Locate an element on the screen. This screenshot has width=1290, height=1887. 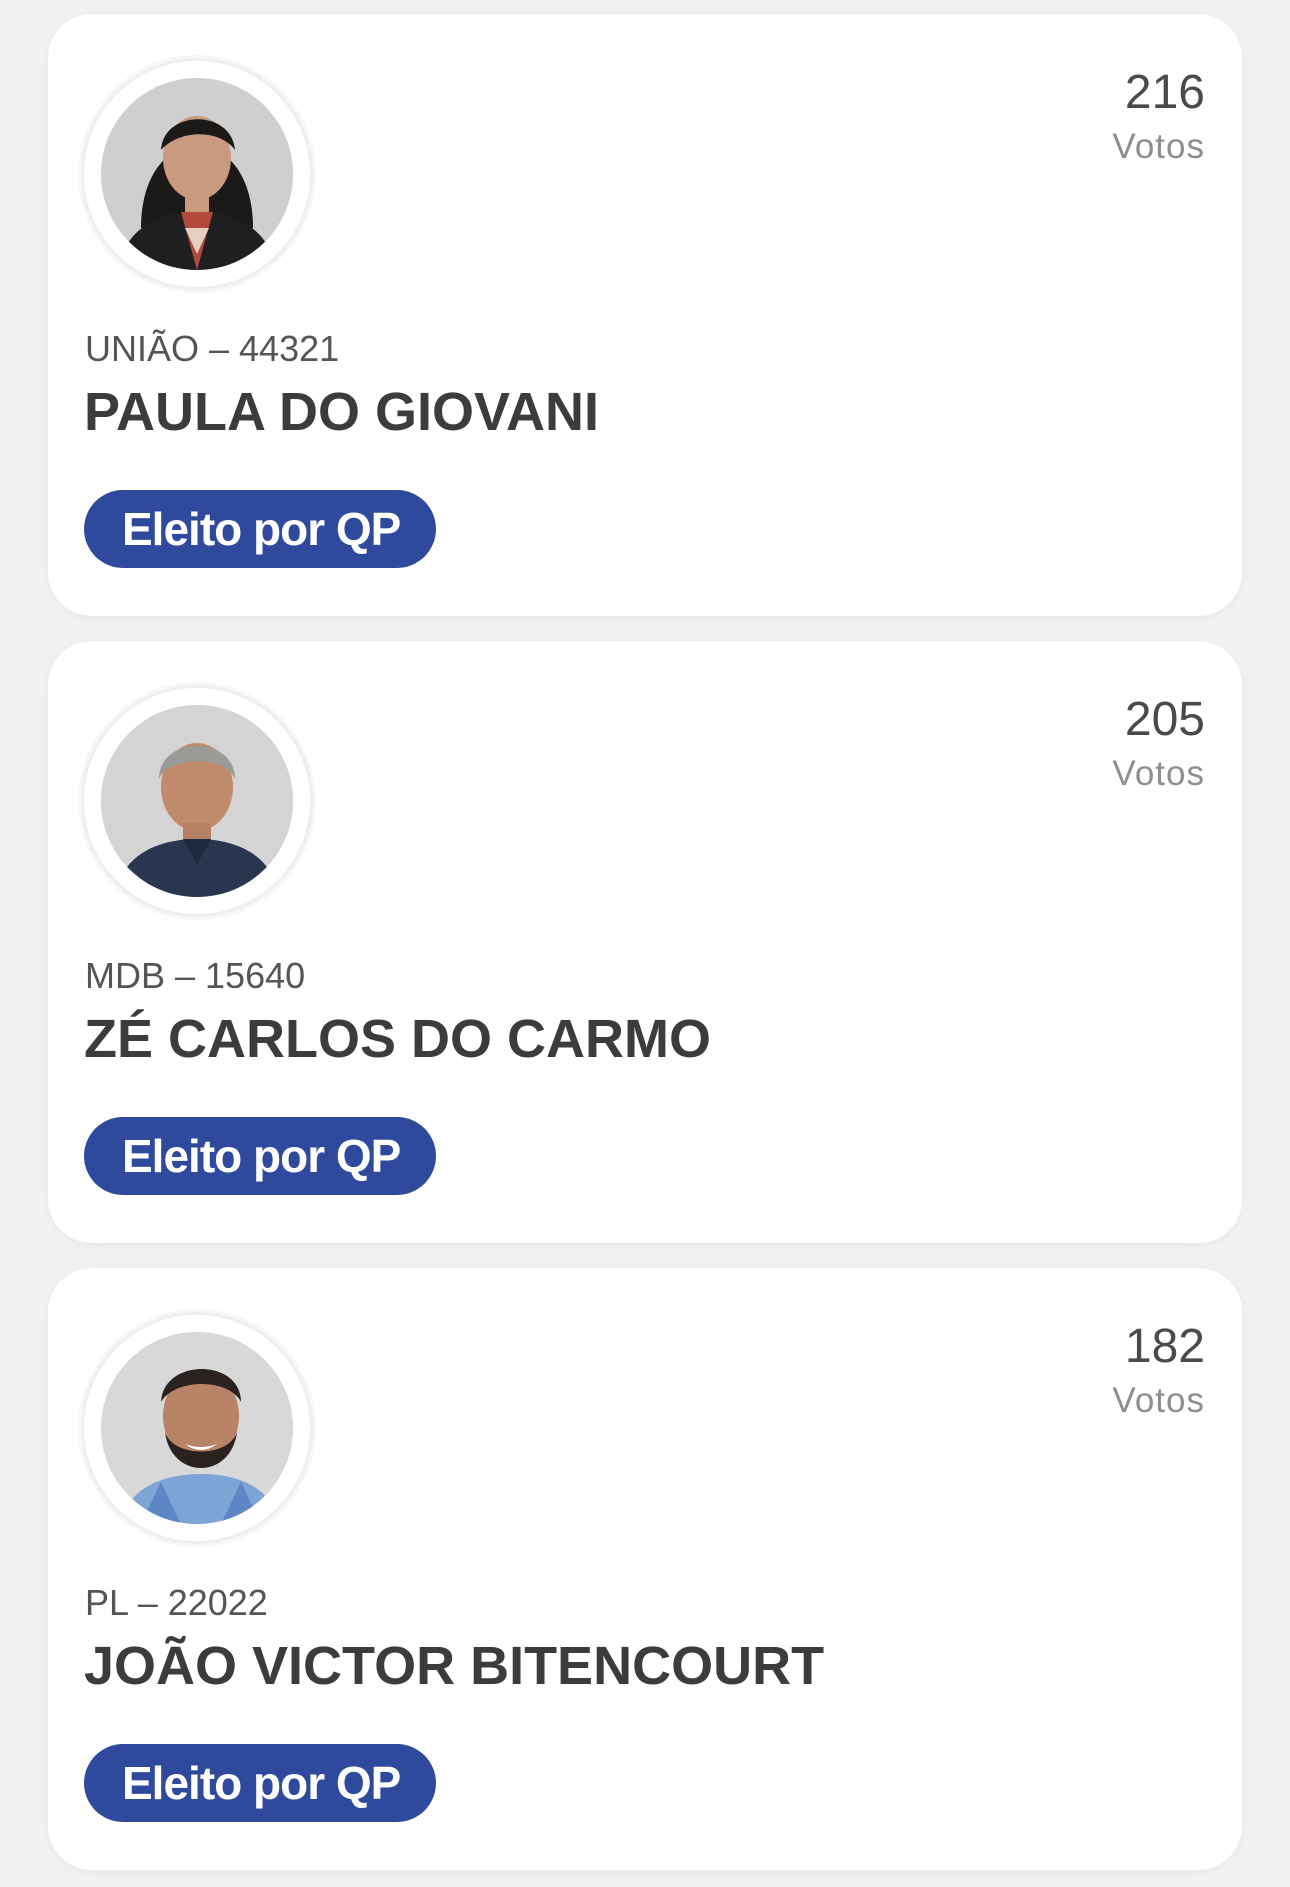
party-number: MDB – 15640 is located at coordinates (195, 975).